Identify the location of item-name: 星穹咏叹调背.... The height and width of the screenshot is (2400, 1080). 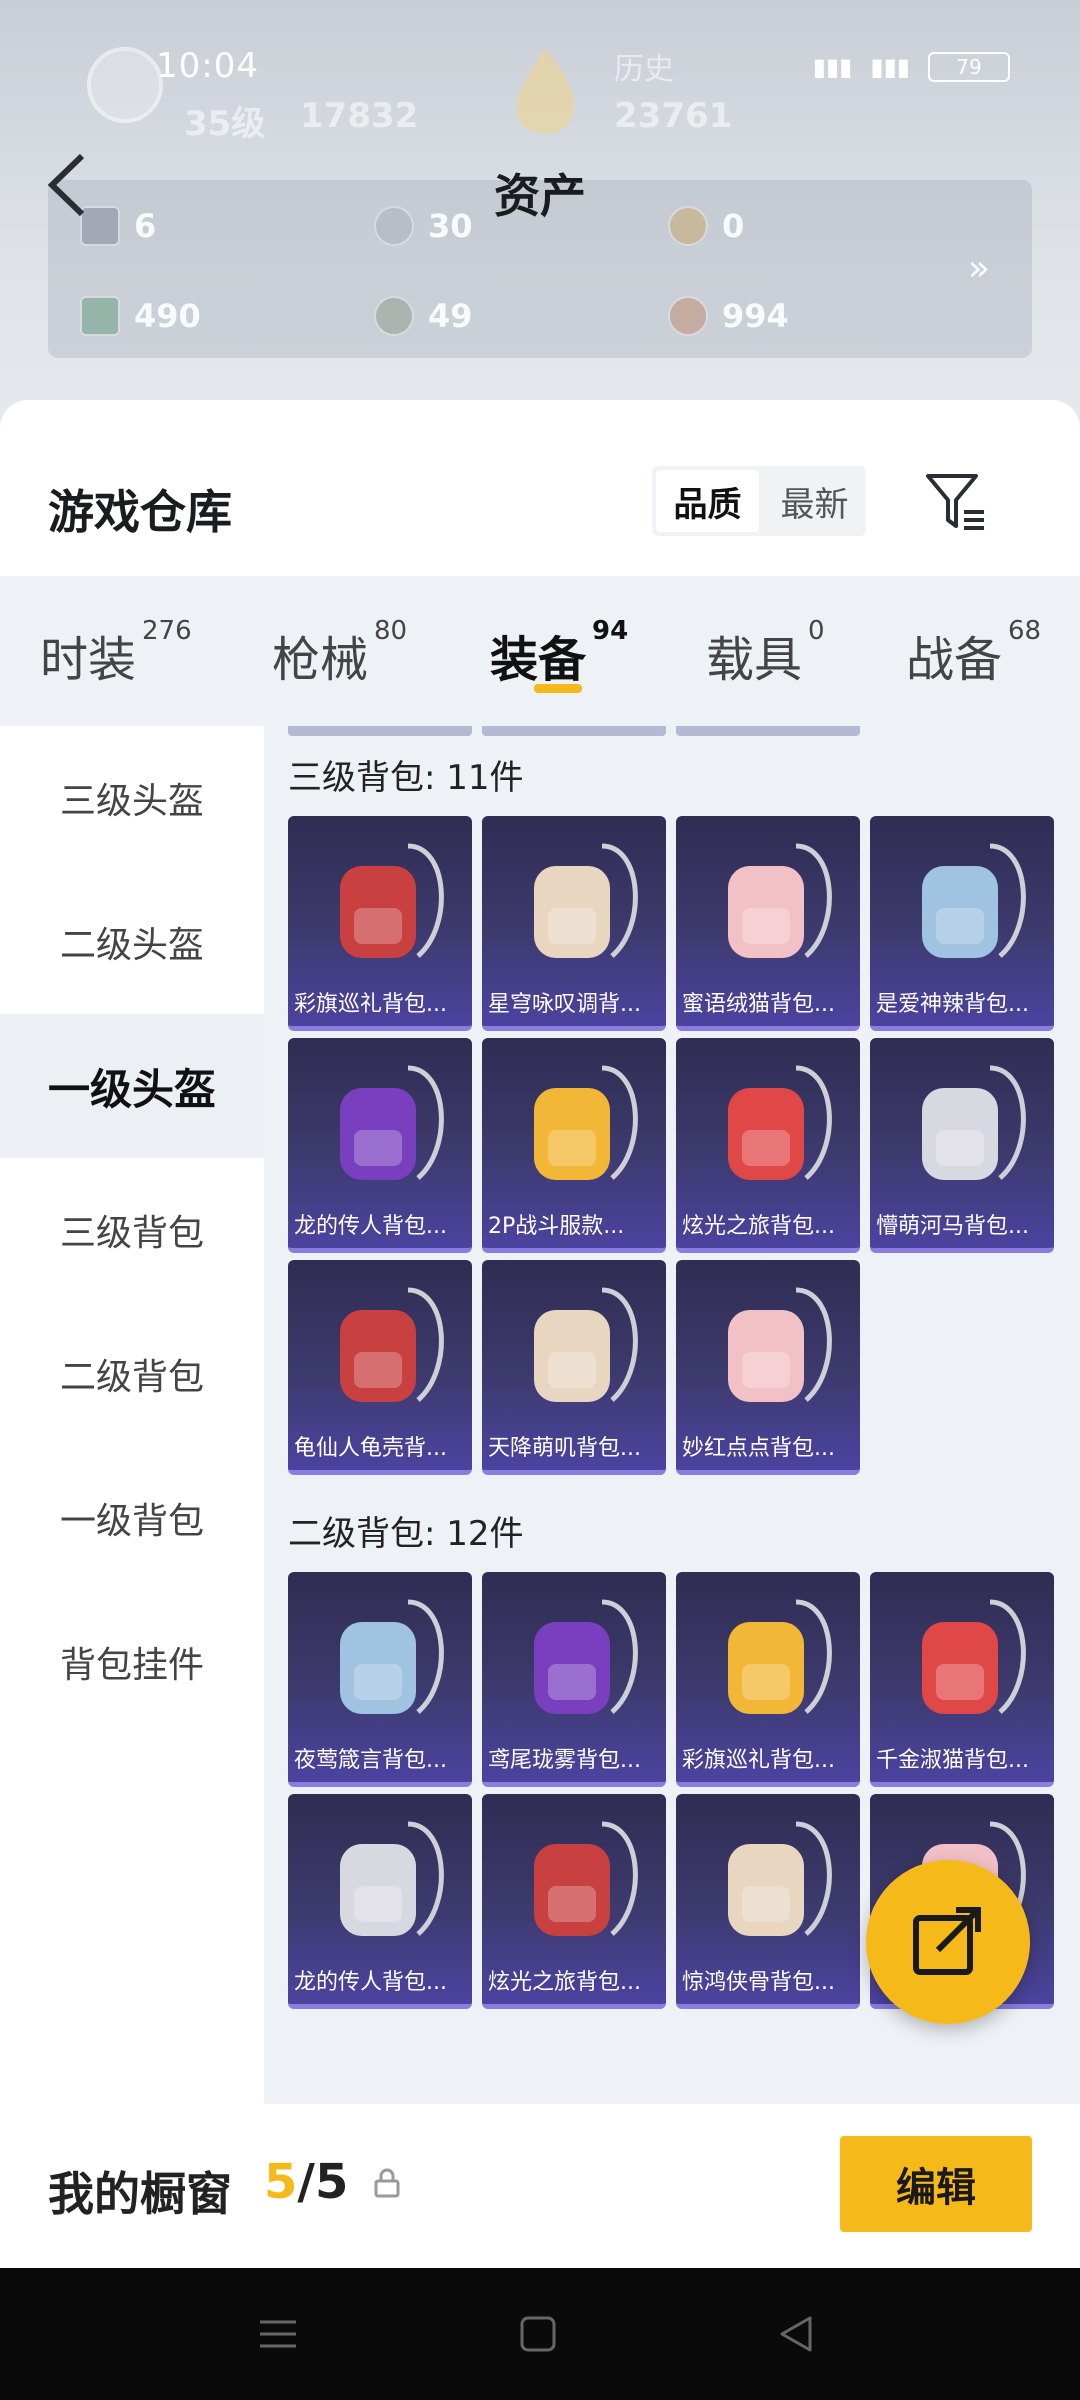
(564, 1004).